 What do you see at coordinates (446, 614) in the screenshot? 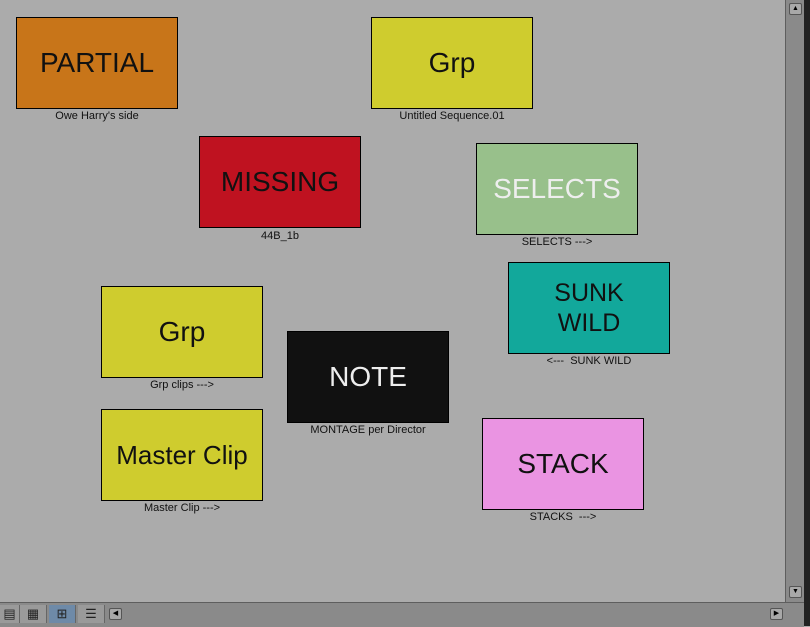
I see `horizontal-scrollbar` at bounding box center [446, 614].